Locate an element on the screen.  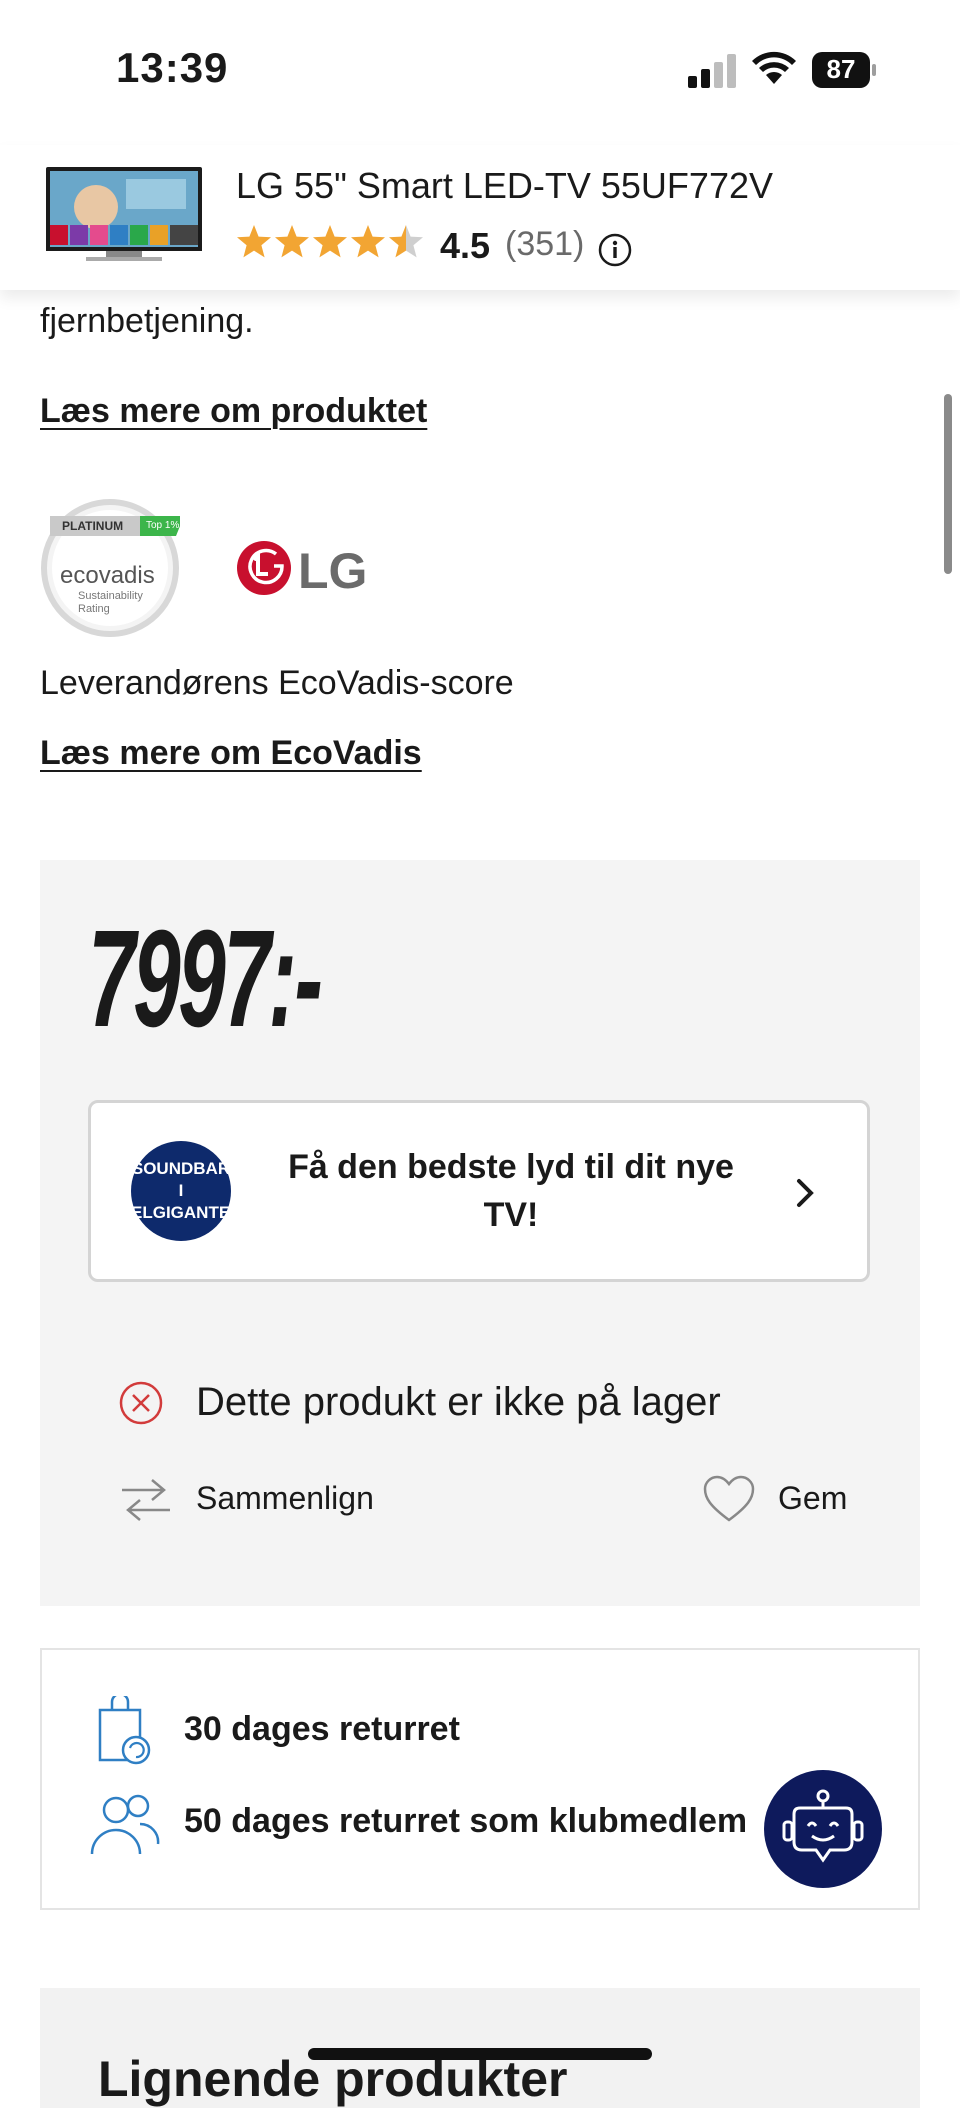
product-price: 7997:- is located at coordinates (205, 979).